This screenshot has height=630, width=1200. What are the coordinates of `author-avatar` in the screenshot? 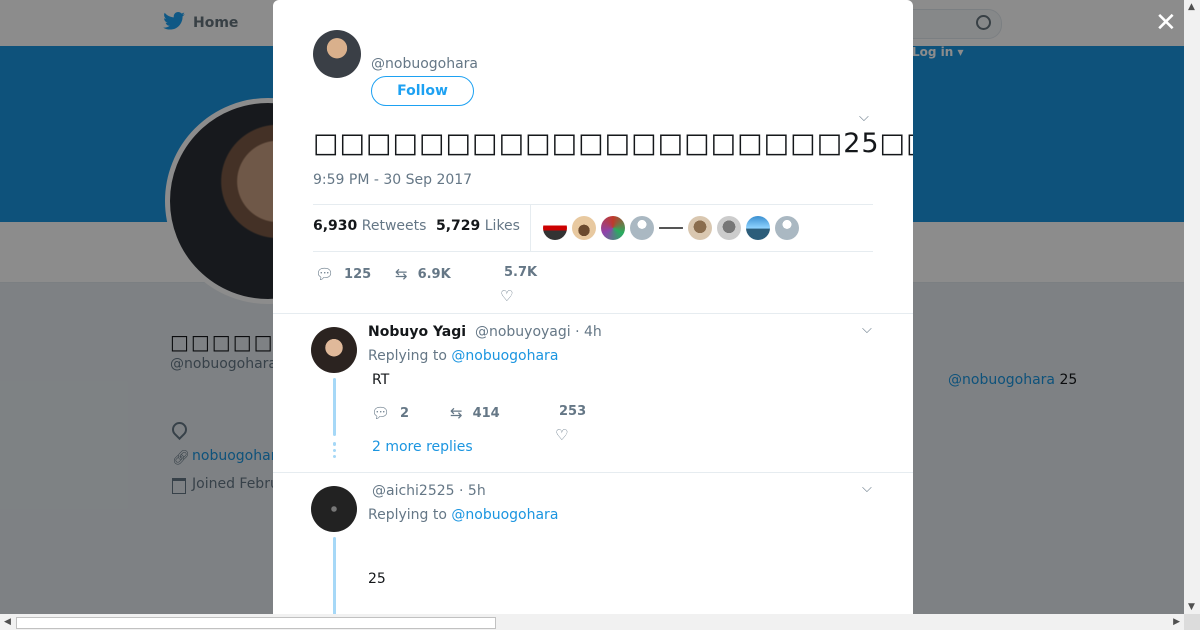 It's located at (337, 54).